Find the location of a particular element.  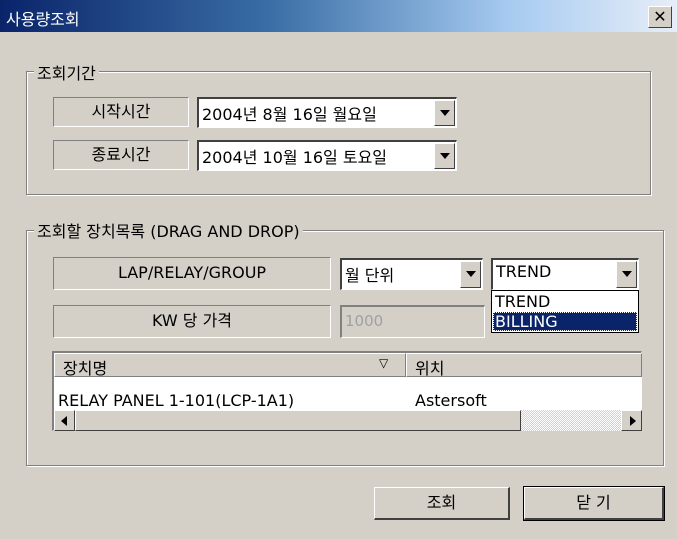

start-date-picker: 2004년 8월 16일 월요일 is located at coordinates (327, 112).